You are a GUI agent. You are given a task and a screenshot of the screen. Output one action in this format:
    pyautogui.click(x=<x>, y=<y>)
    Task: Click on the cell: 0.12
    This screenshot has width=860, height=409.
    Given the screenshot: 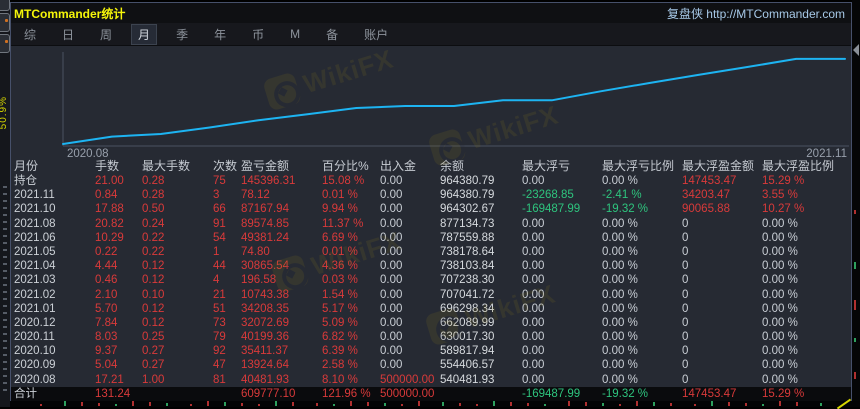 What is the action you would take?
    pyautogui.click(x=153, y=308)
    